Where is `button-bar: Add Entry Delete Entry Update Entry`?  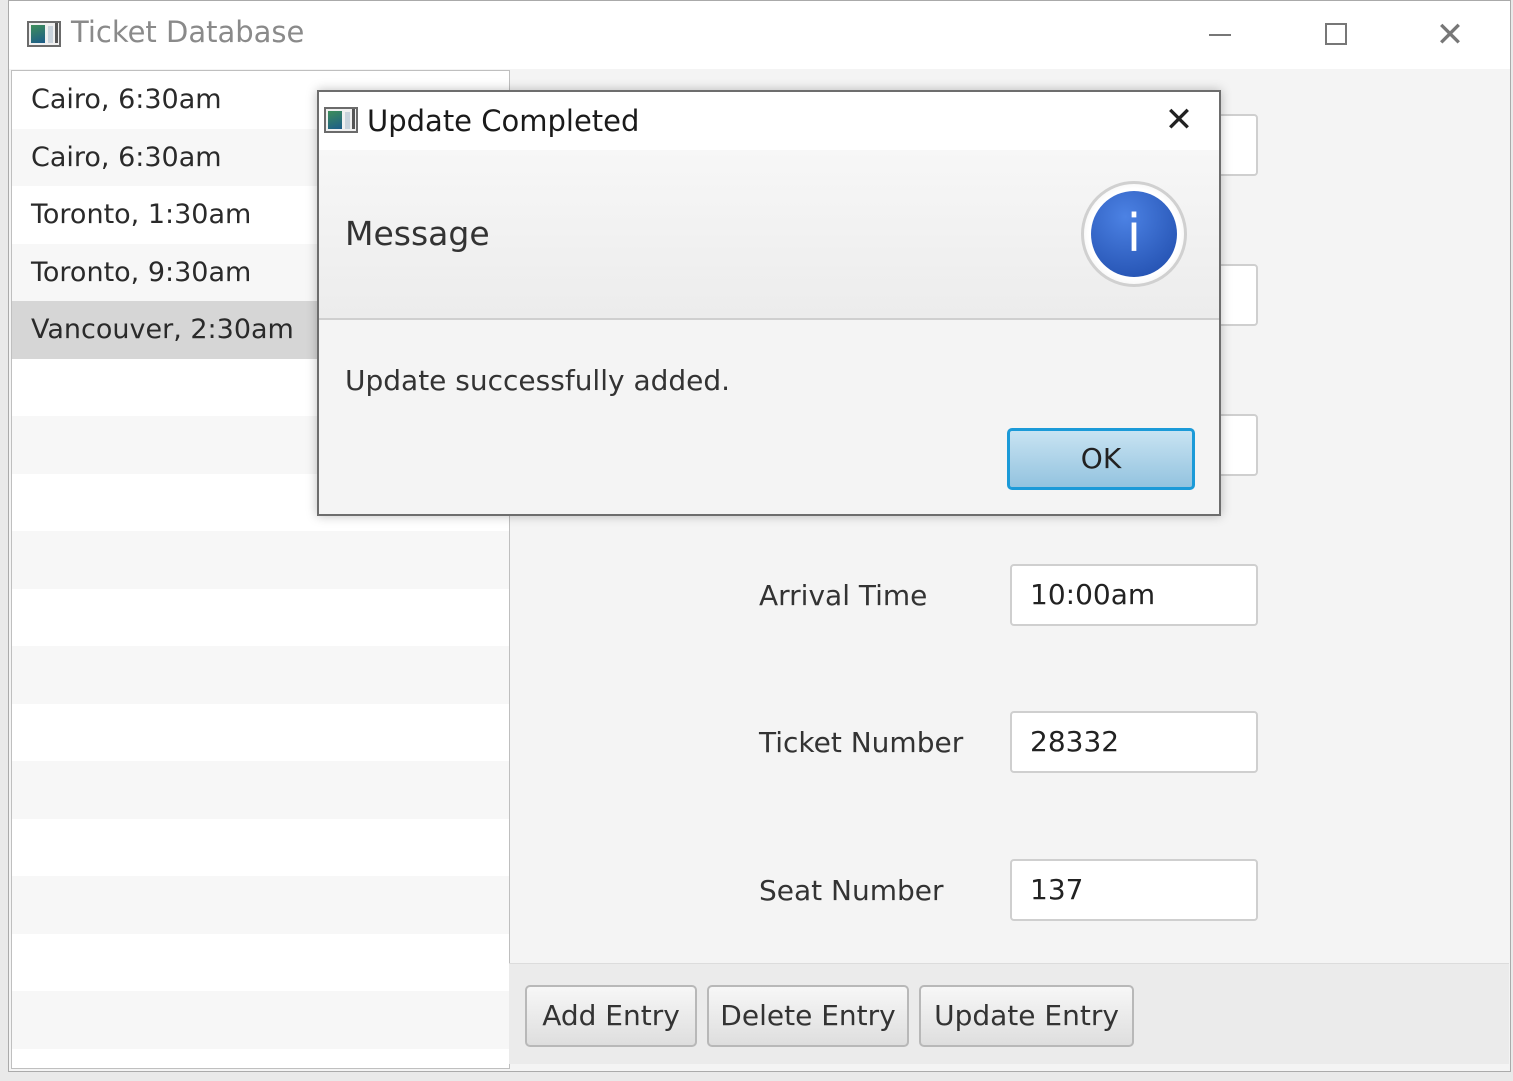
button-bar: Add Entry Delete Entry Update Entry is located at coordinates (1009, 1013).